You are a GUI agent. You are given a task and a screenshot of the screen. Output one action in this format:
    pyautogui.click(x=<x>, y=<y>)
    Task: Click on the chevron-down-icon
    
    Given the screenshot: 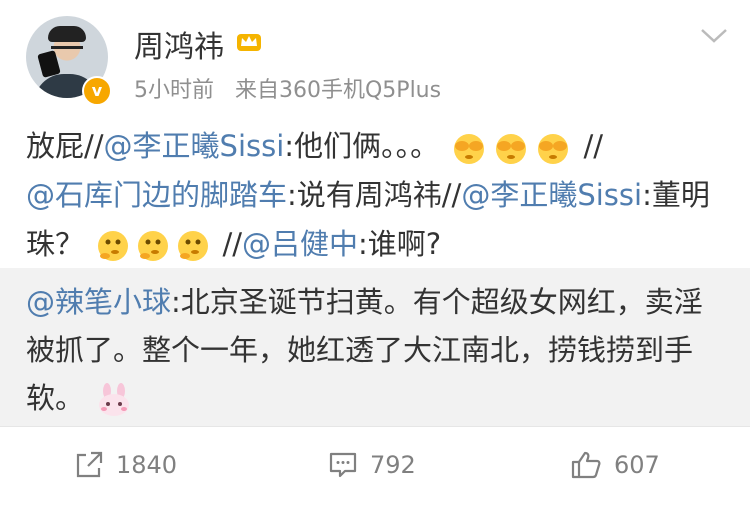 What is the action you would take?
    pyautogui.click(x=714, y=36)
    